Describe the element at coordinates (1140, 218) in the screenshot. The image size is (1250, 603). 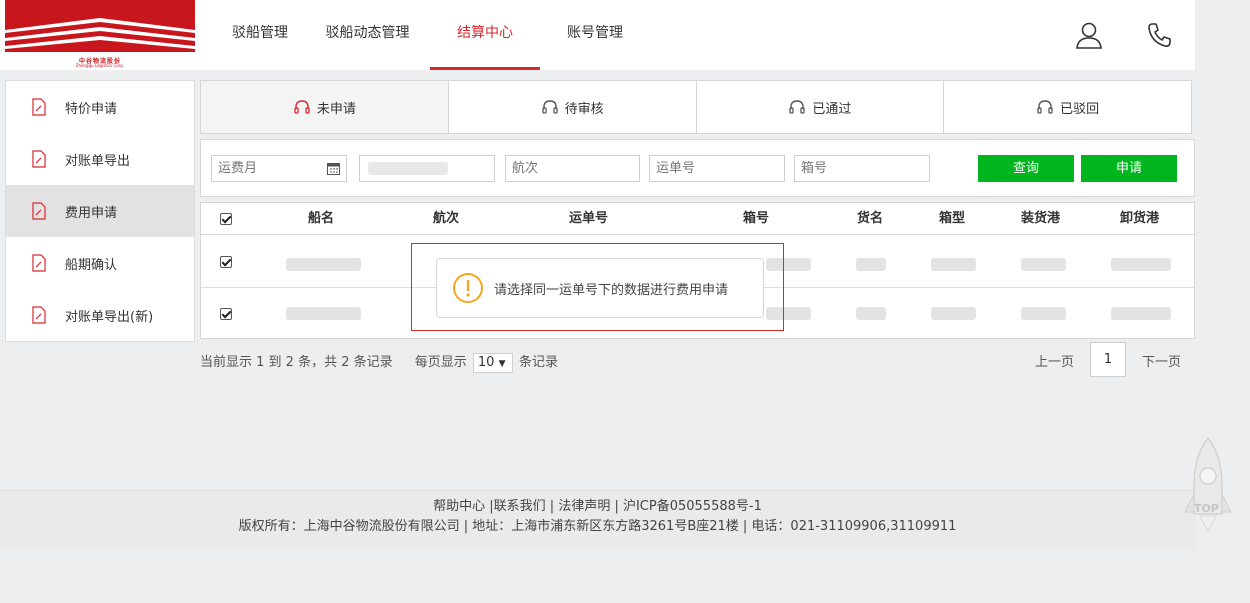
I see `column-header: 卸货港` at that location.